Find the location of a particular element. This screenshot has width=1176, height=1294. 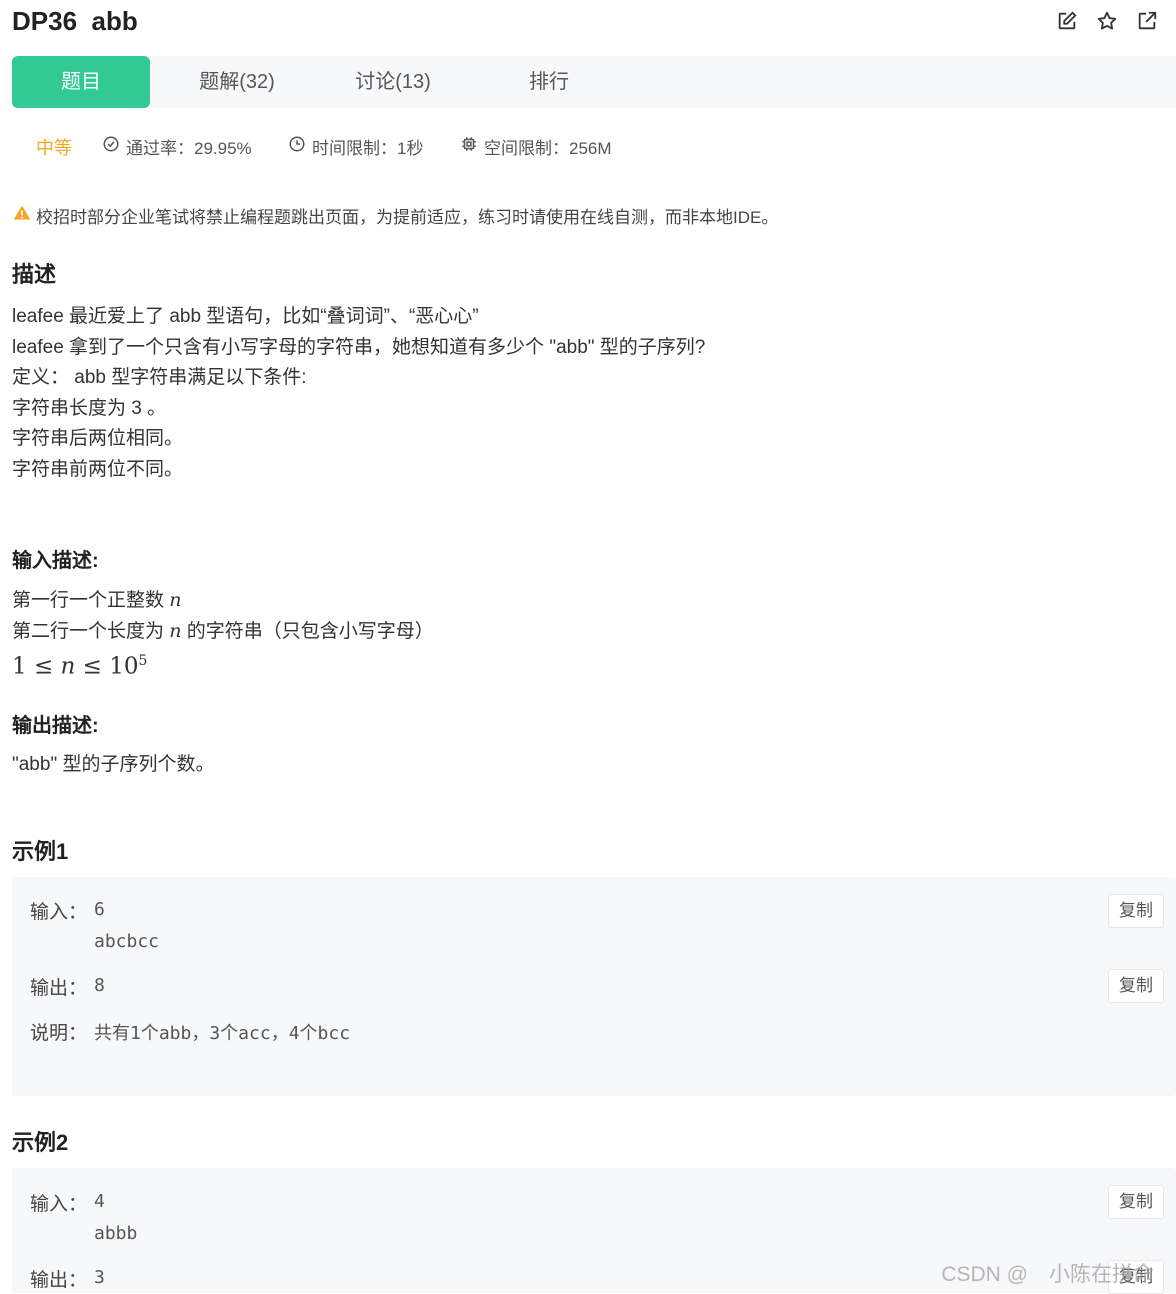

page-title: DP36 abb is located at coordinates (75, 21).